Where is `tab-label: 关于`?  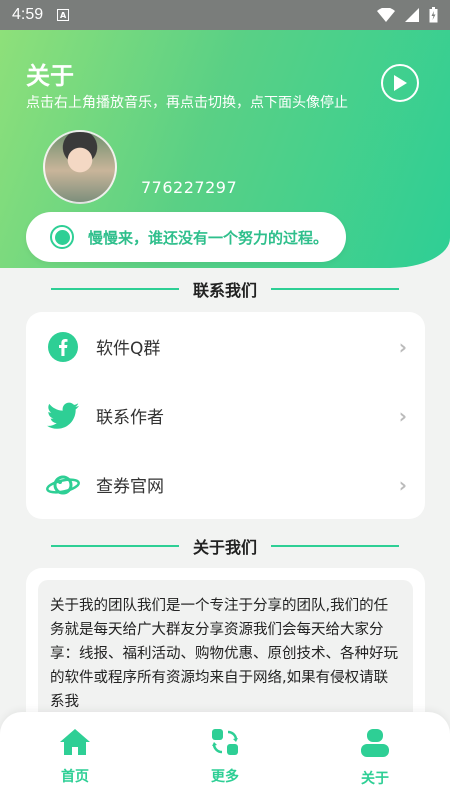
tab-label: 关于 is located at coordinates (375, 779).